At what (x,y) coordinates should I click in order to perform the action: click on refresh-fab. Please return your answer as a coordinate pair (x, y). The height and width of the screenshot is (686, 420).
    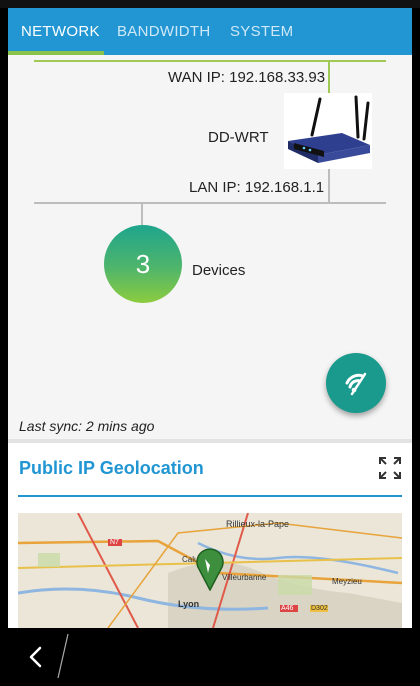
    Looking at the image, I should click on (356, 383).